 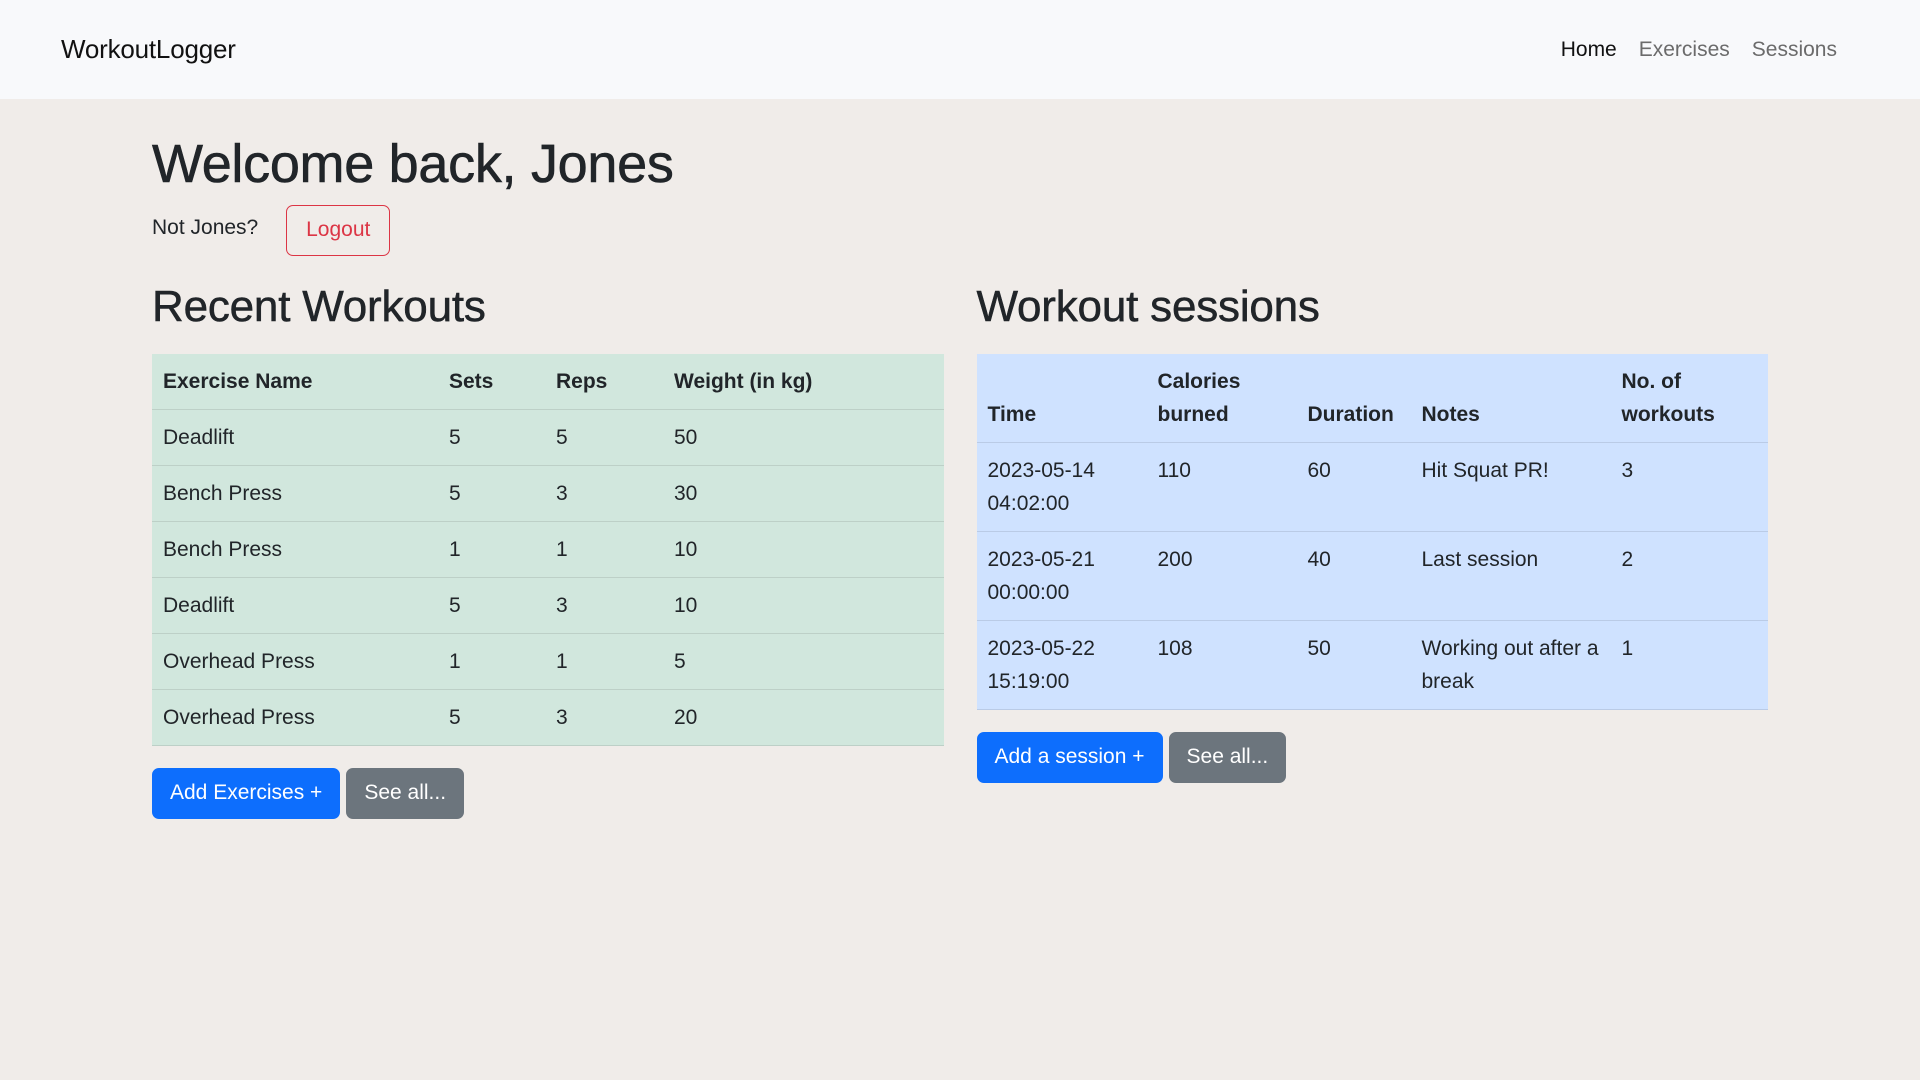 What do you see at coordinates (1684, 50) in the screenshot?
I see `nav-link-exercises: Exercises` at bounding box center [1684, 50].